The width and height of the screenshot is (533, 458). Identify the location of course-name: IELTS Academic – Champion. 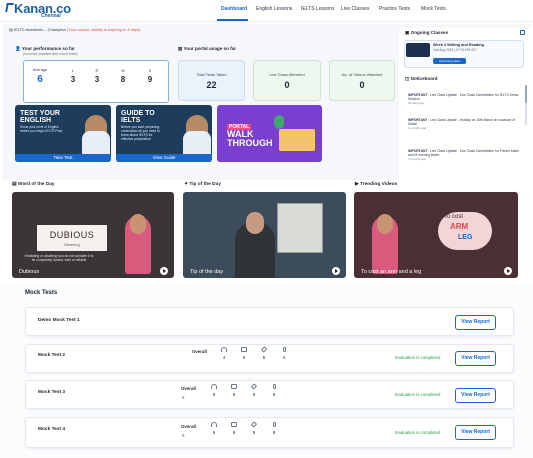
(39, 29).